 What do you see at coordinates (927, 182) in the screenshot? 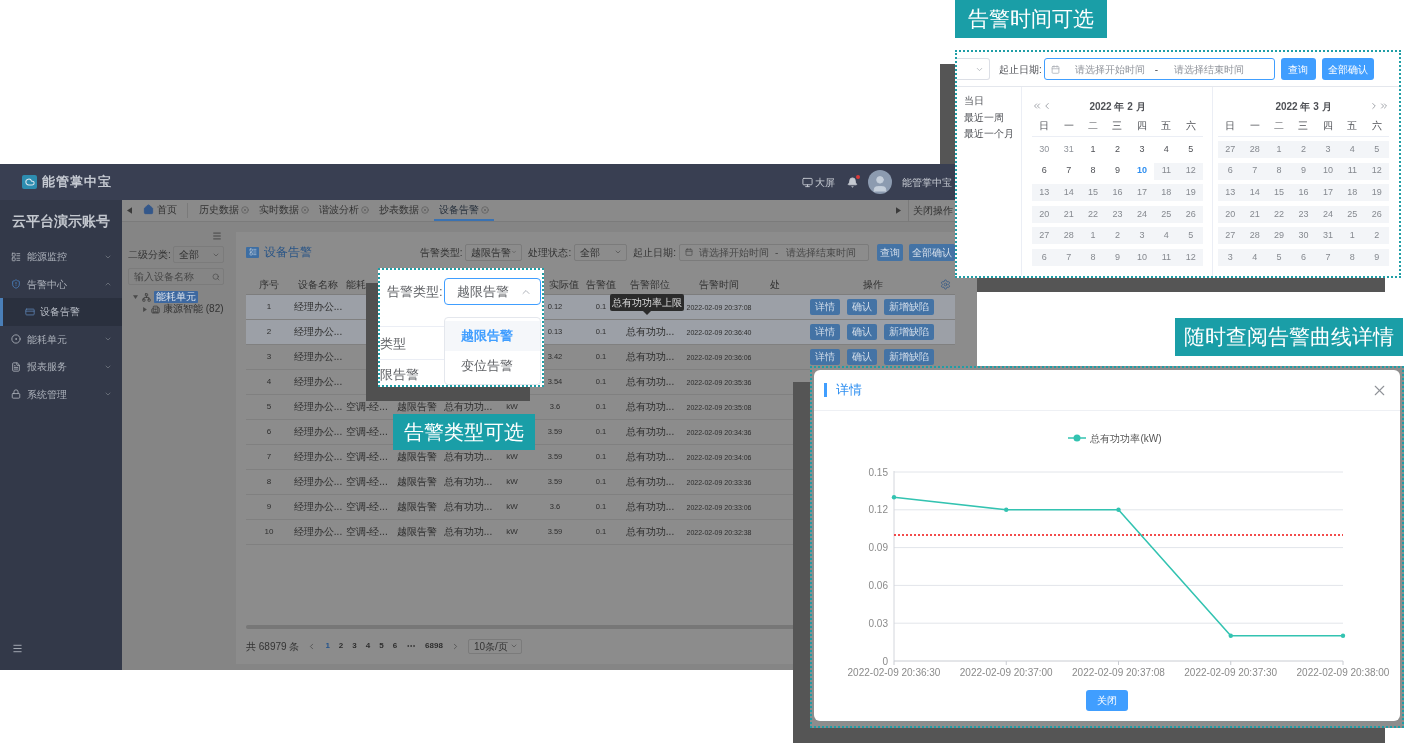
I see `user-name: 能管掌中宝` at bounding box center [927, 182].